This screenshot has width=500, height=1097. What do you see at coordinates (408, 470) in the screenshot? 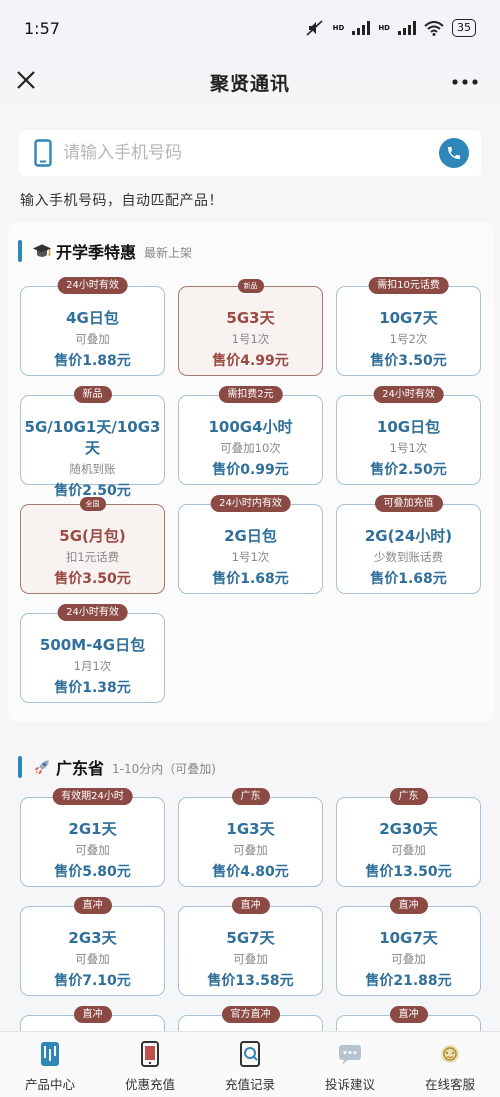
I see `product-price: 售价2.50元` at bounding box center [408, 470].